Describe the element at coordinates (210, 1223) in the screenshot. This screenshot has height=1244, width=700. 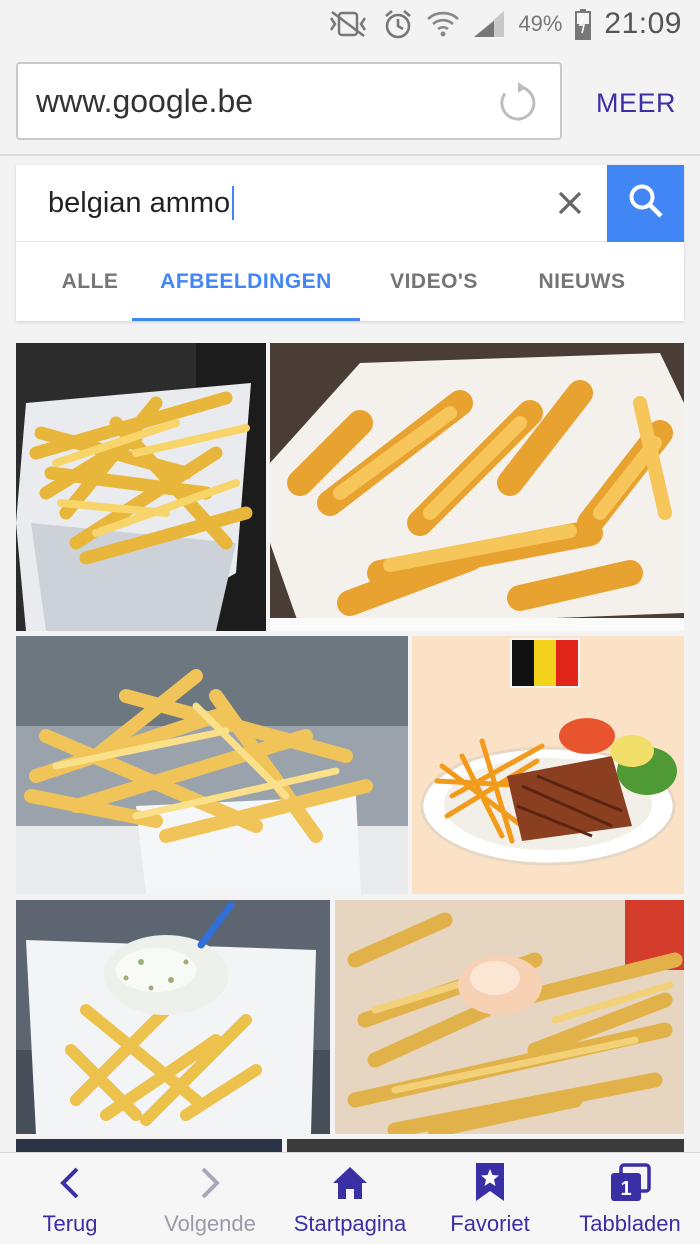
I see `forward-label: Volgende` at that location.